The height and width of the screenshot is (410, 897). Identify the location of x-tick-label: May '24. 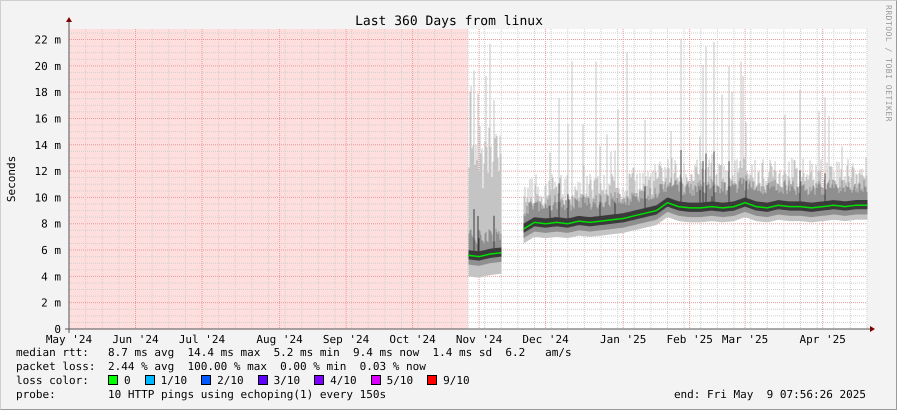
(69, 339).